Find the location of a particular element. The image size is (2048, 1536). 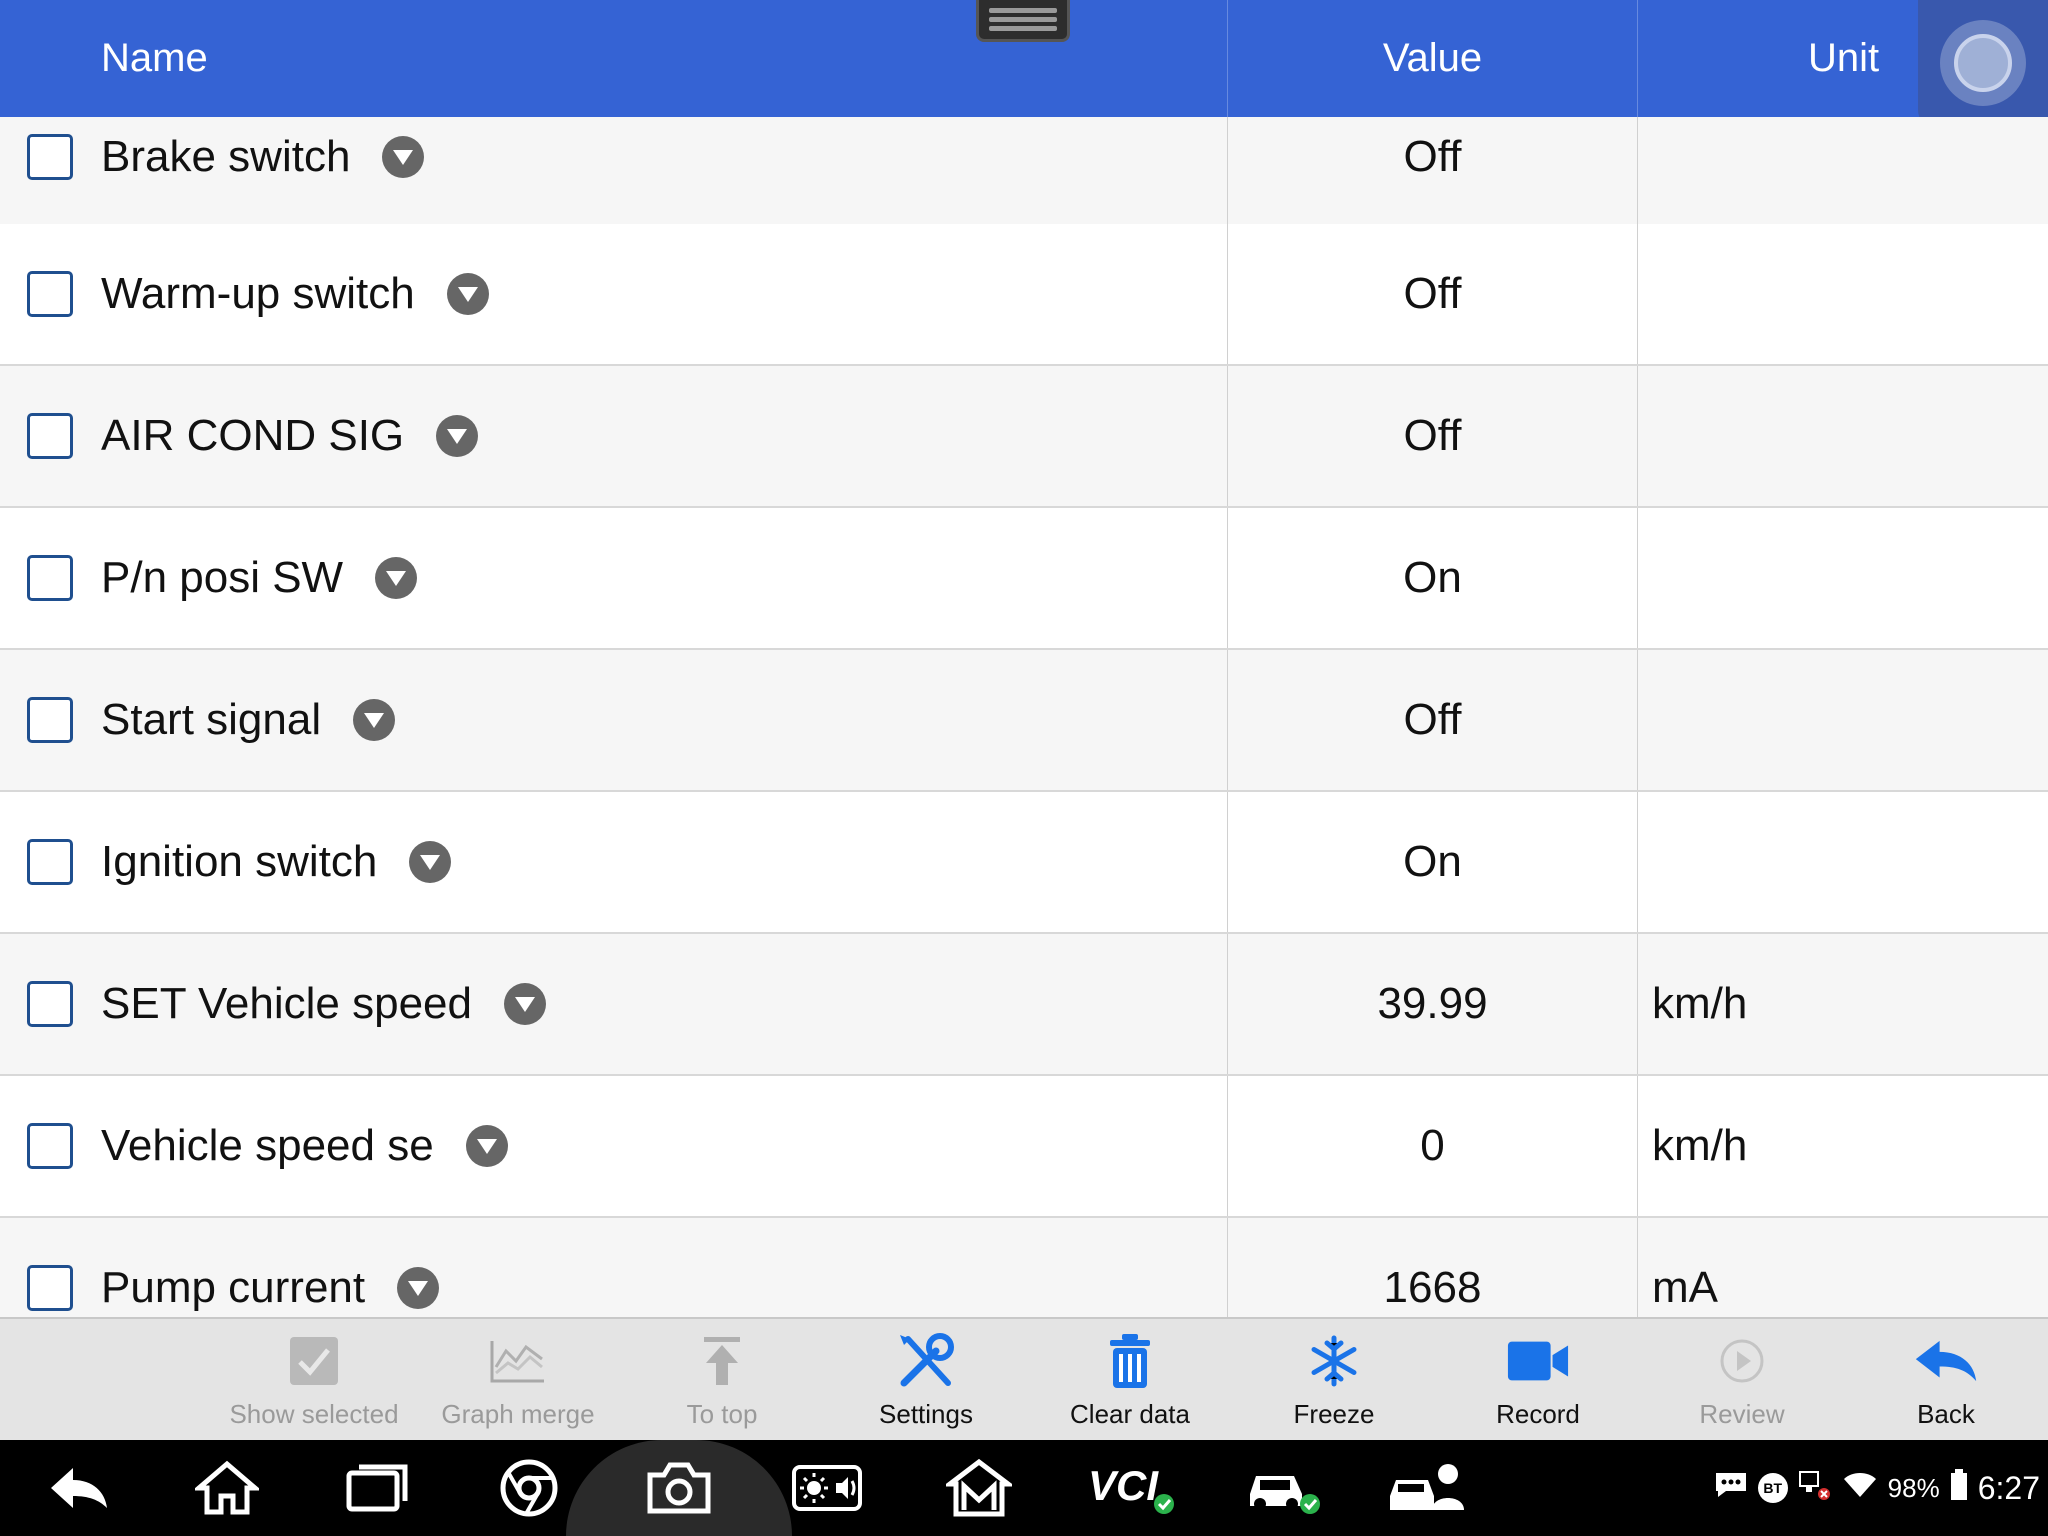

bluetooth-icon: BT is located at coordinates (1772, 1488).